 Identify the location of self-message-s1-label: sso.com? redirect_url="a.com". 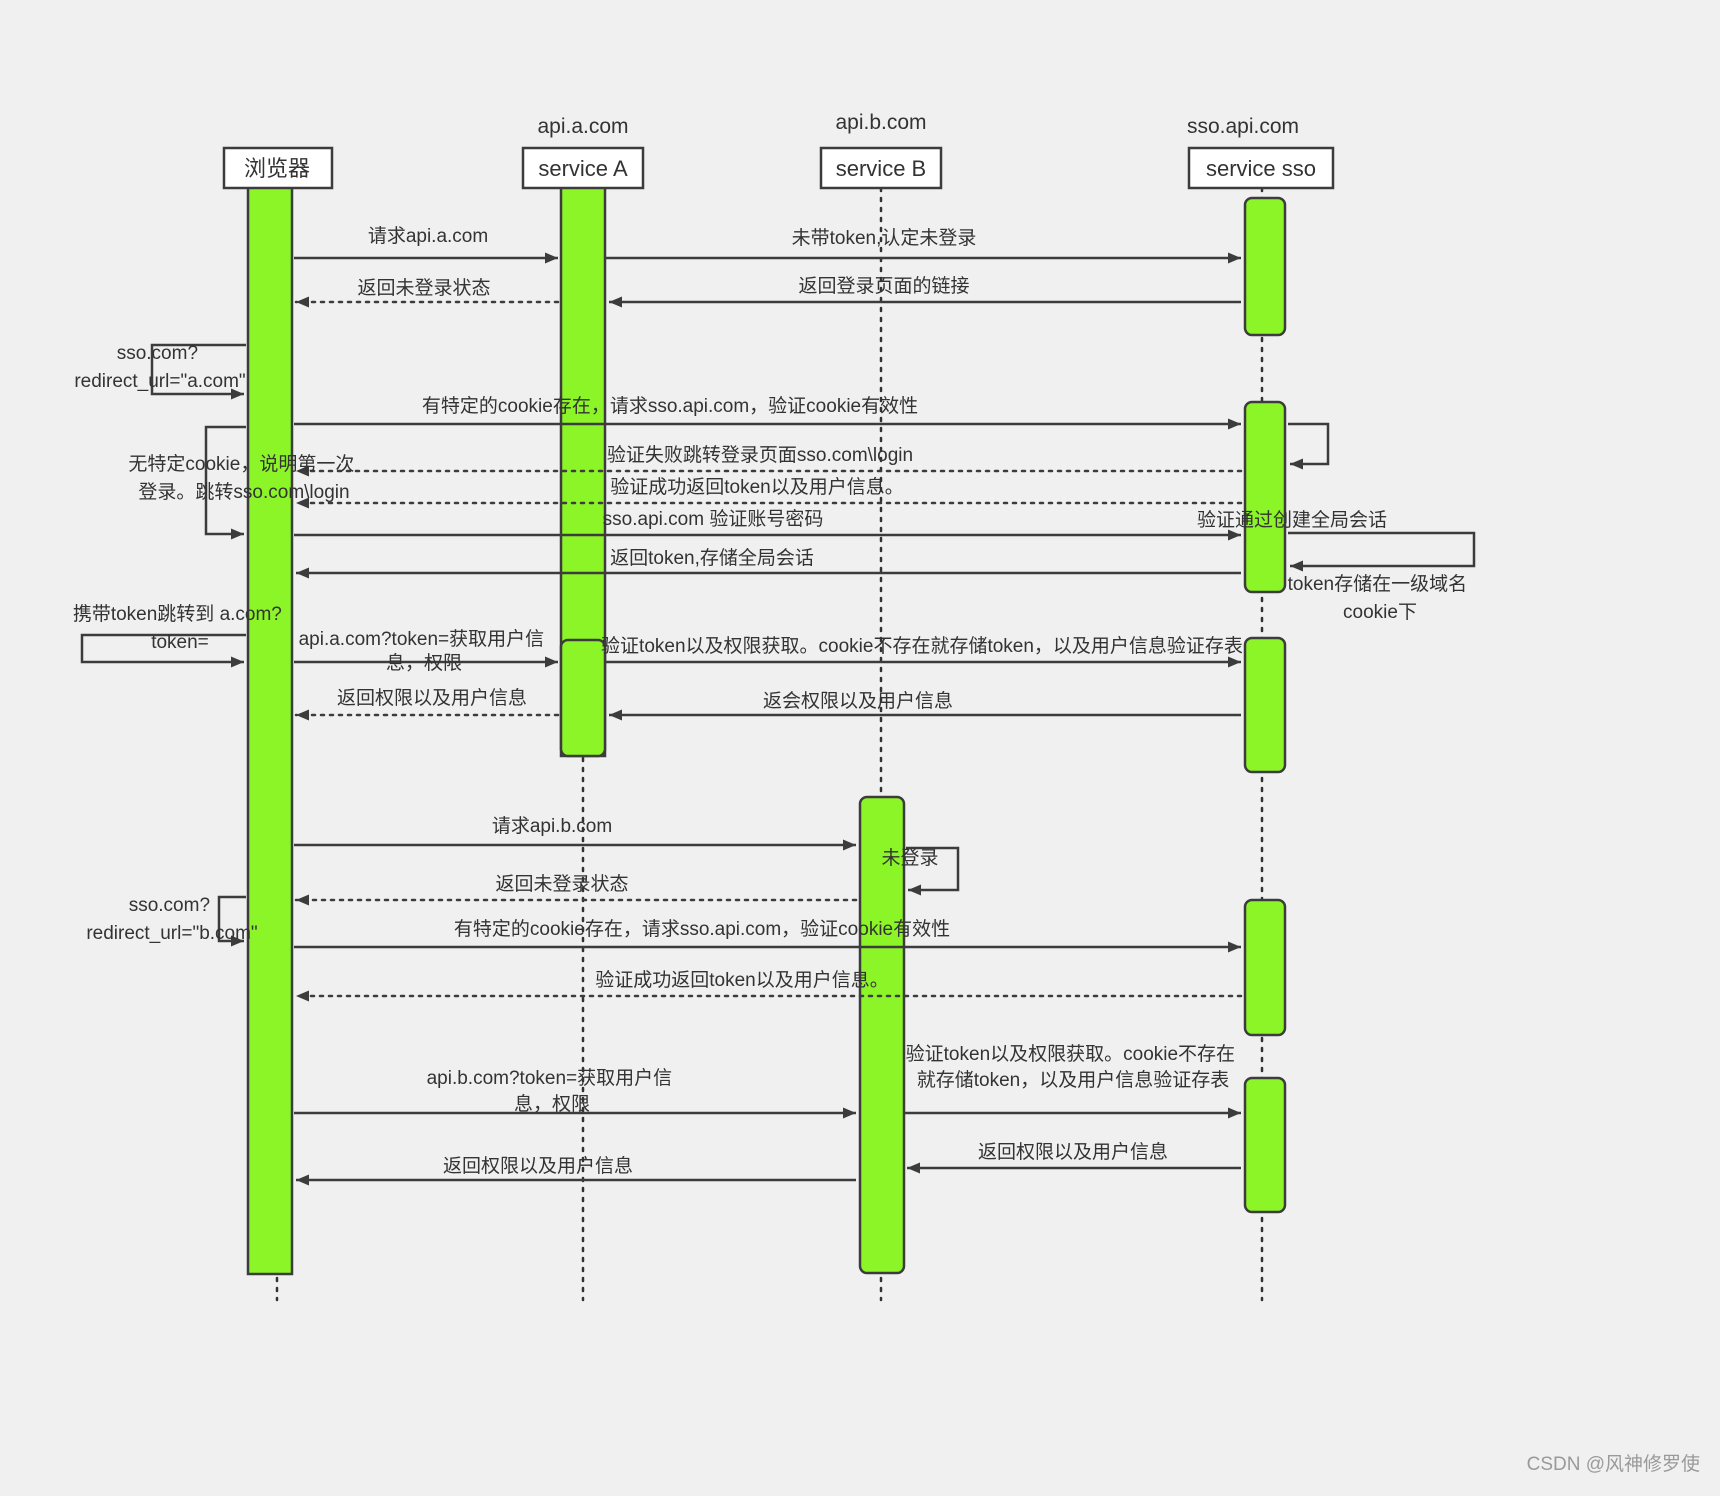
(159, 367).